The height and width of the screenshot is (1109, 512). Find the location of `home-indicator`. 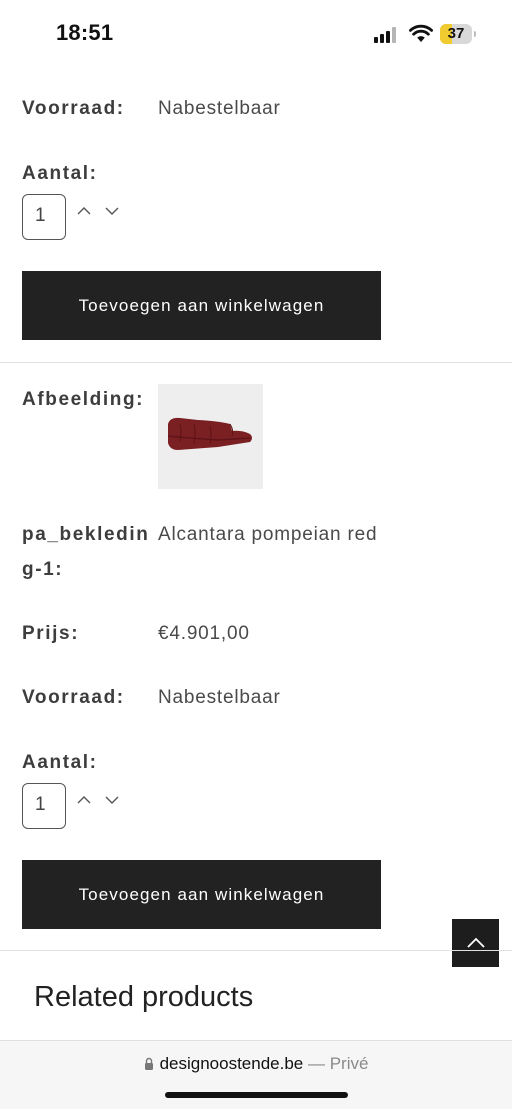

home-indicator is located at coordinates (256, 1095).